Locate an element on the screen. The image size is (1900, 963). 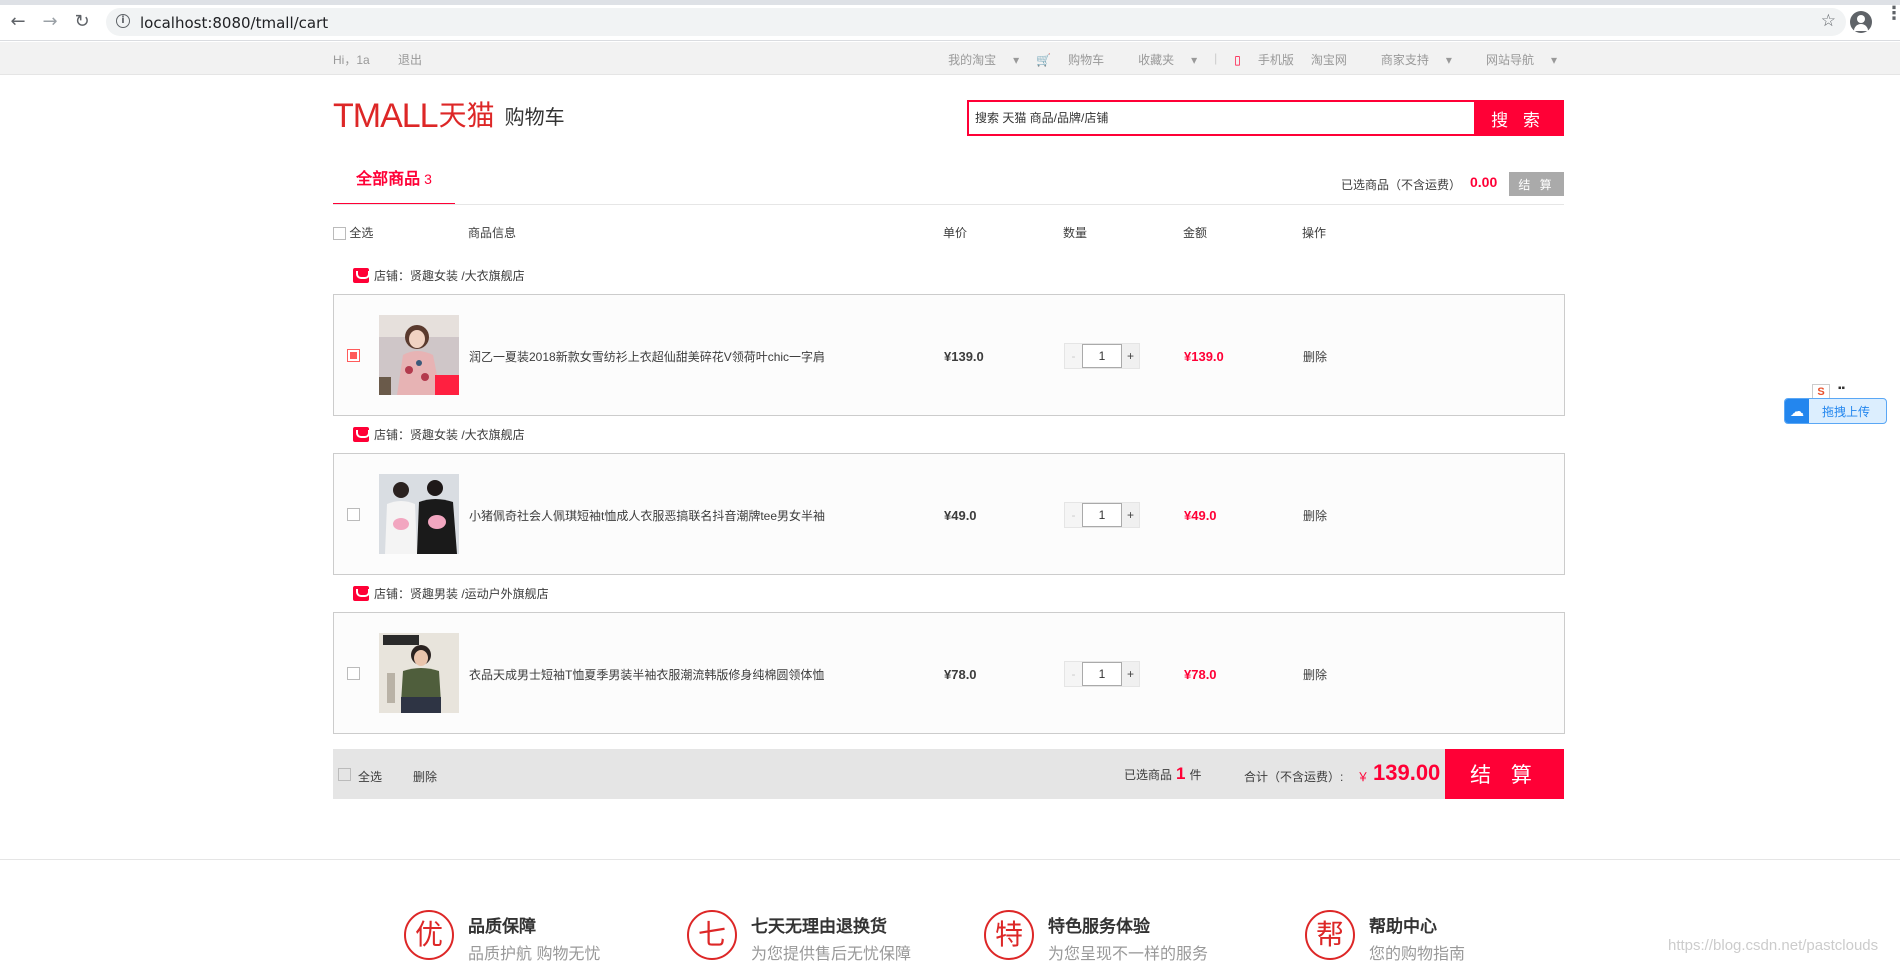
shop-label: 店铺：贤趣男装 /运动户外旗舰店 is located at coordinates (451, 593).